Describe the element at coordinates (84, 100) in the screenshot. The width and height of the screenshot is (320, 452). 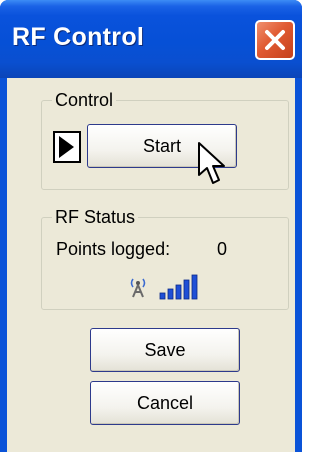
I see `control-group-title: Control` at that location.